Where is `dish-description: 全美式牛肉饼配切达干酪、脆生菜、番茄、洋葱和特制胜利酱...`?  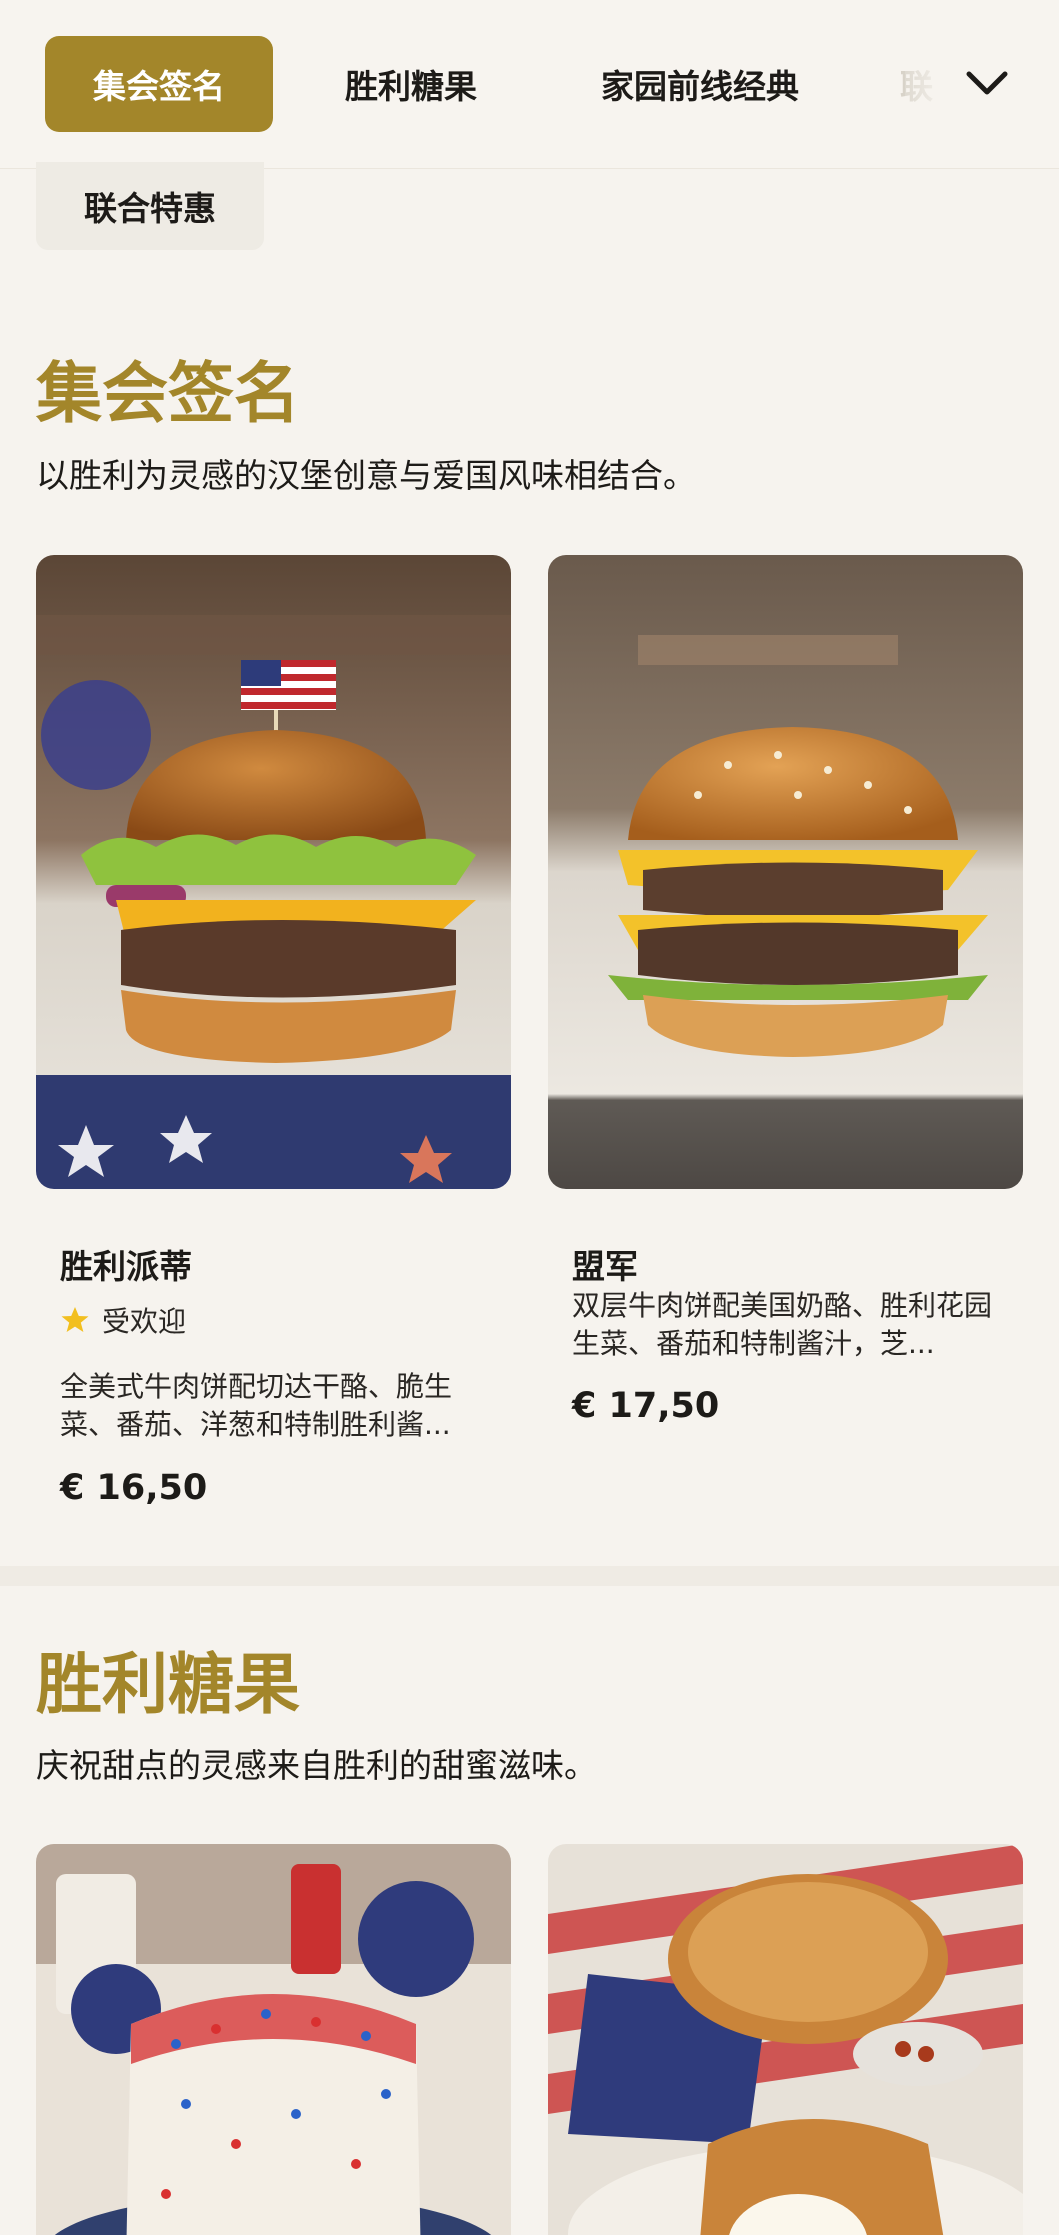 dish-description: 全美式牛肉饼配切达干酪、脆生菜、番茄、洋葱和特制胜利酱... is located at coordinates (256, 1405).